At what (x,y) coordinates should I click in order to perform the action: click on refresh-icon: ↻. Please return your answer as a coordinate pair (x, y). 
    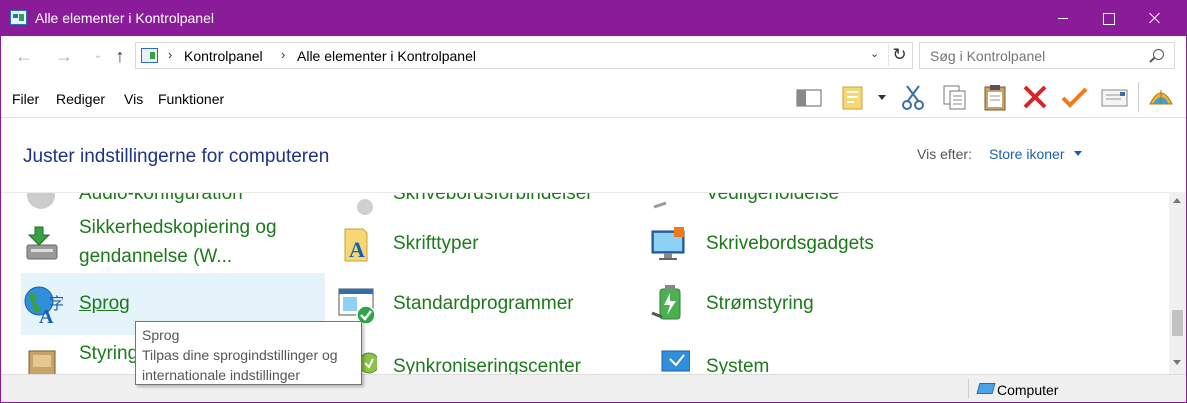
    Looking at the image, I should click on (899, 55).